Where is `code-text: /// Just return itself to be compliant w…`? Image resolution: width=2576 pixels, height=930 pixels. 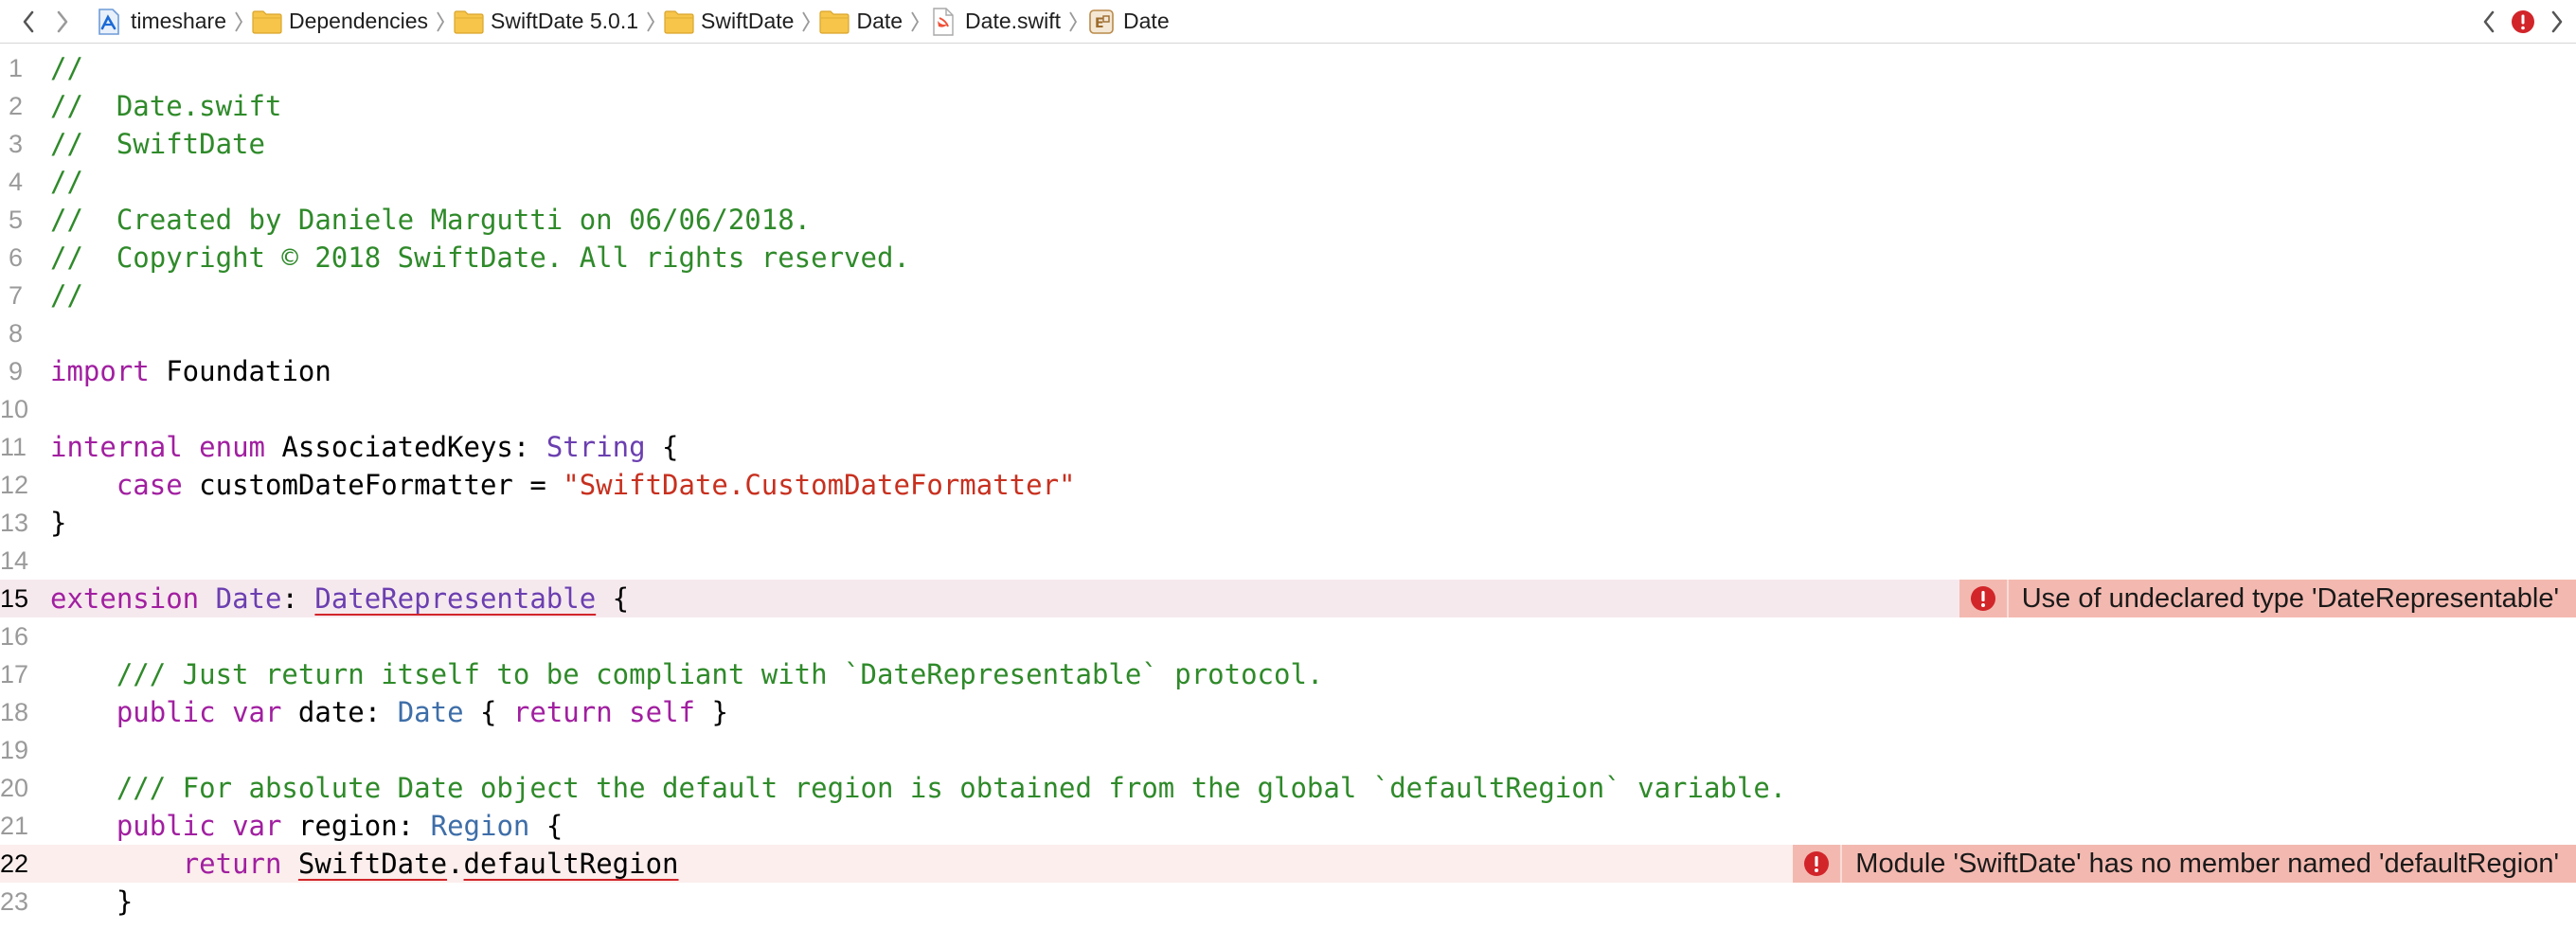
code-text: /// Just return itself to be compliant w… is located at coordinates (687, 674).